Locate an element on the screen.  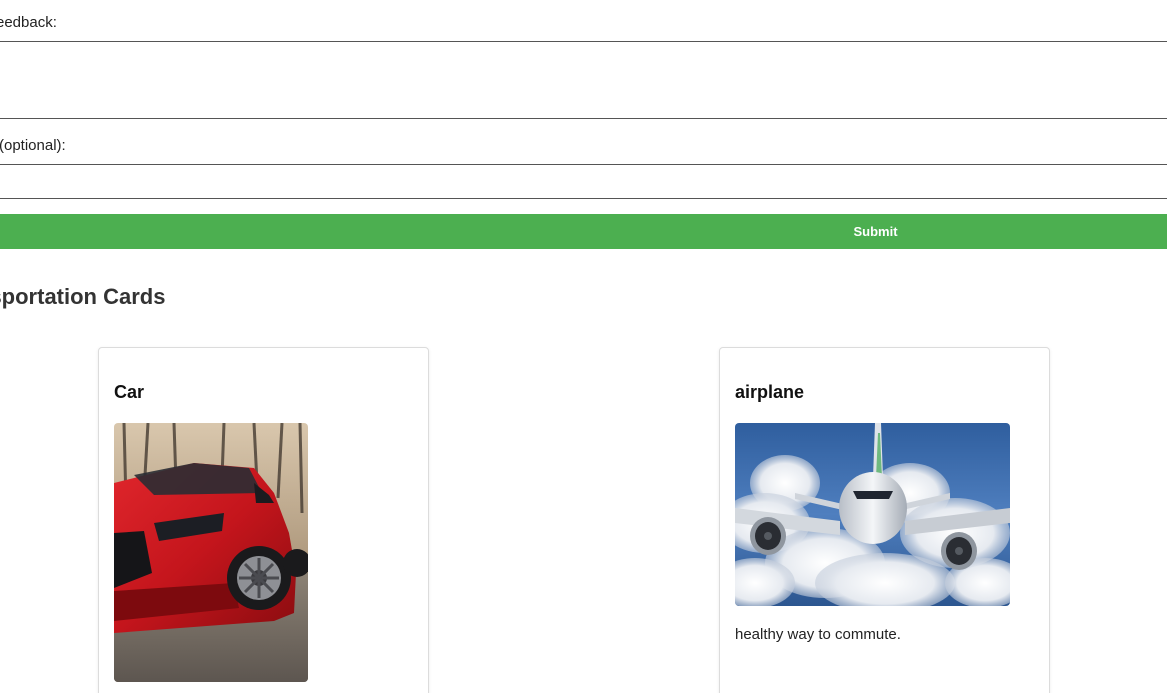
card-title: Car is located at coordinates (129, 392).